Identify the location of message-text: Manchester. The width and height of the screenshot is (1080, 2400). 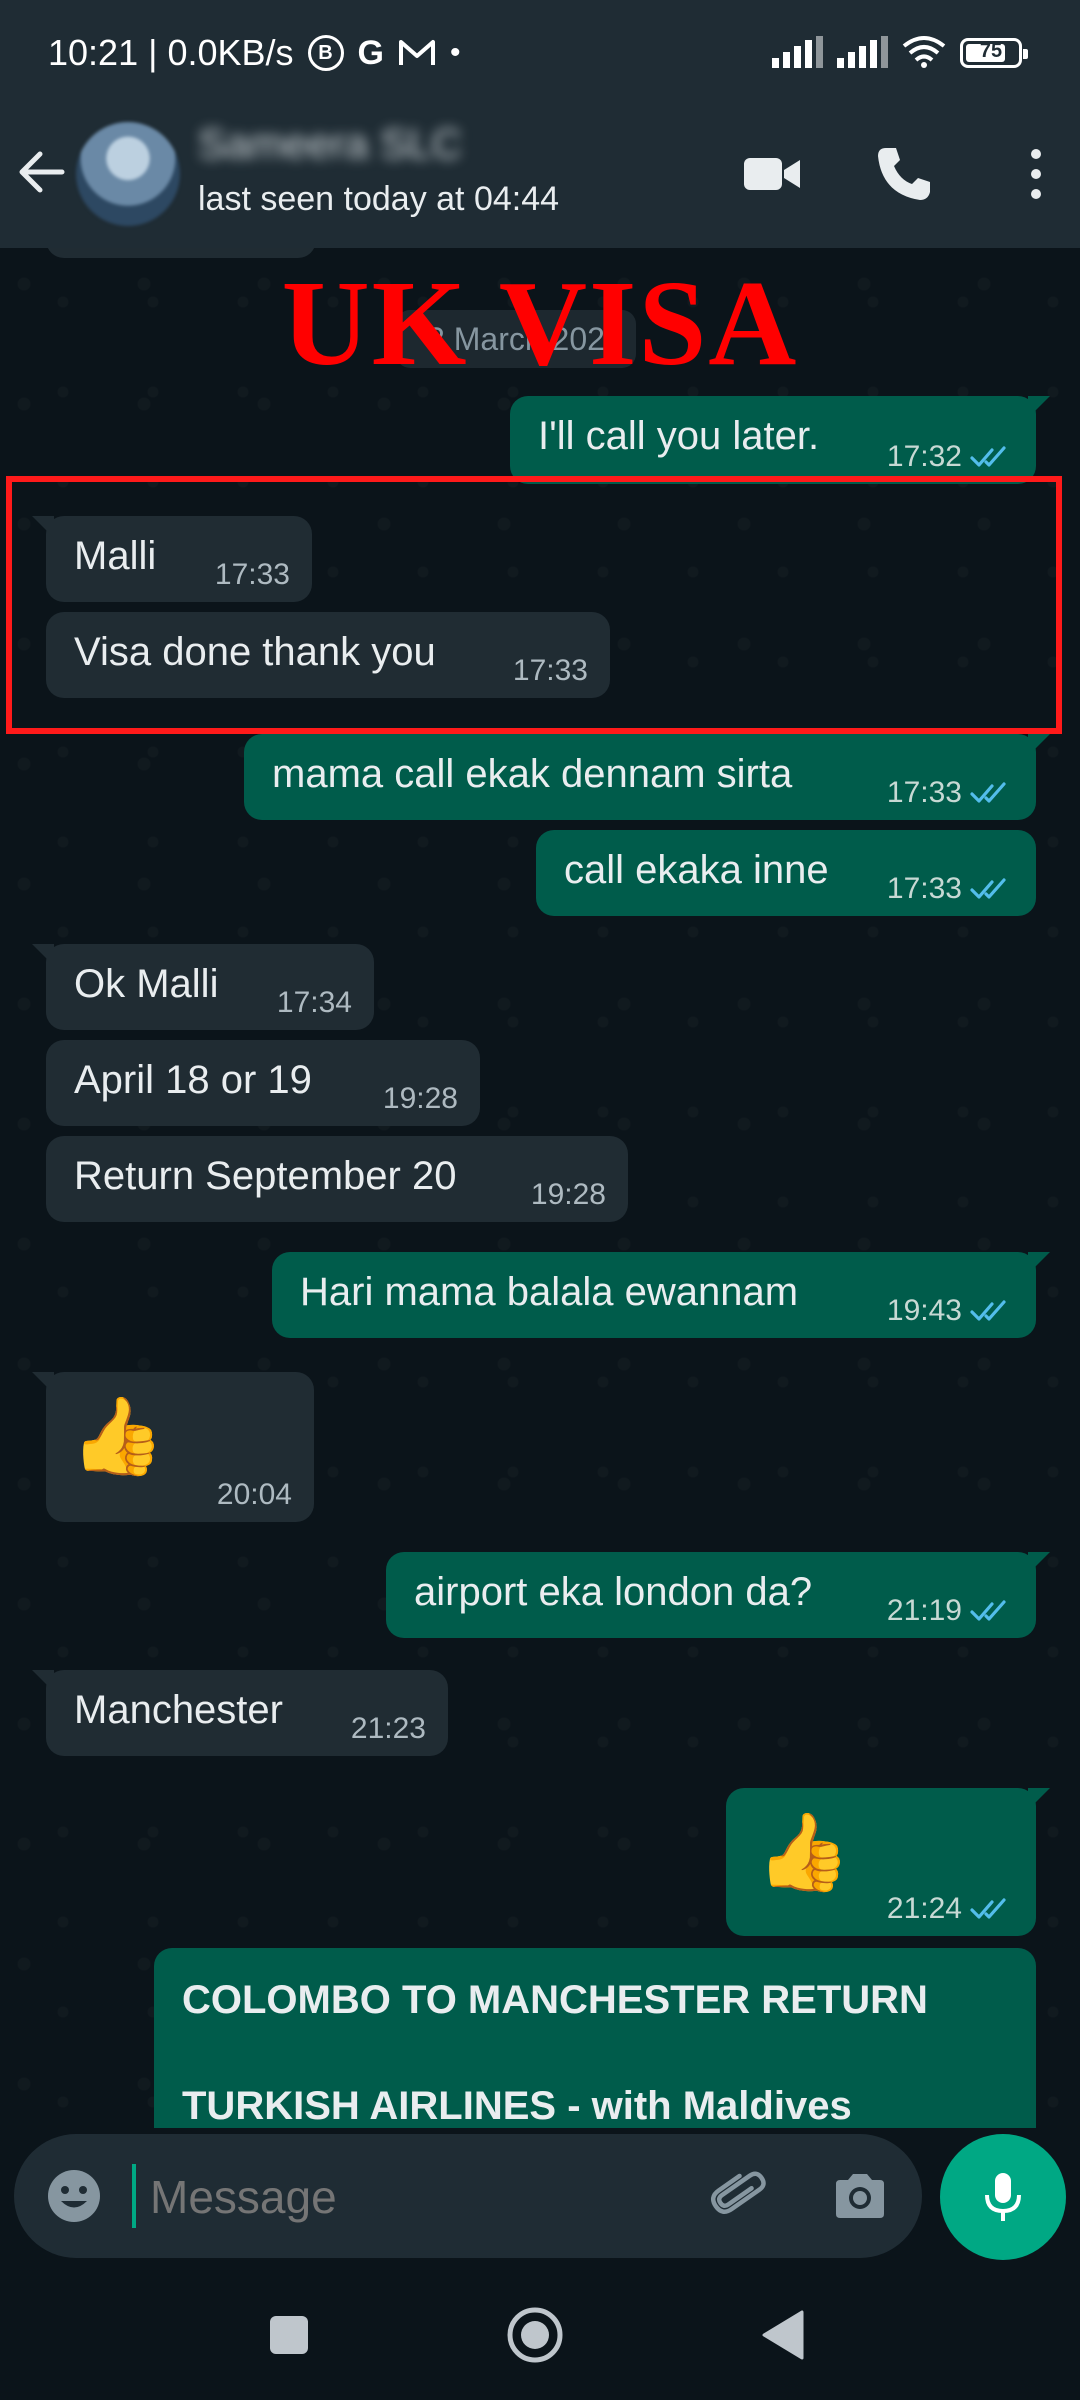
(178, 1710).